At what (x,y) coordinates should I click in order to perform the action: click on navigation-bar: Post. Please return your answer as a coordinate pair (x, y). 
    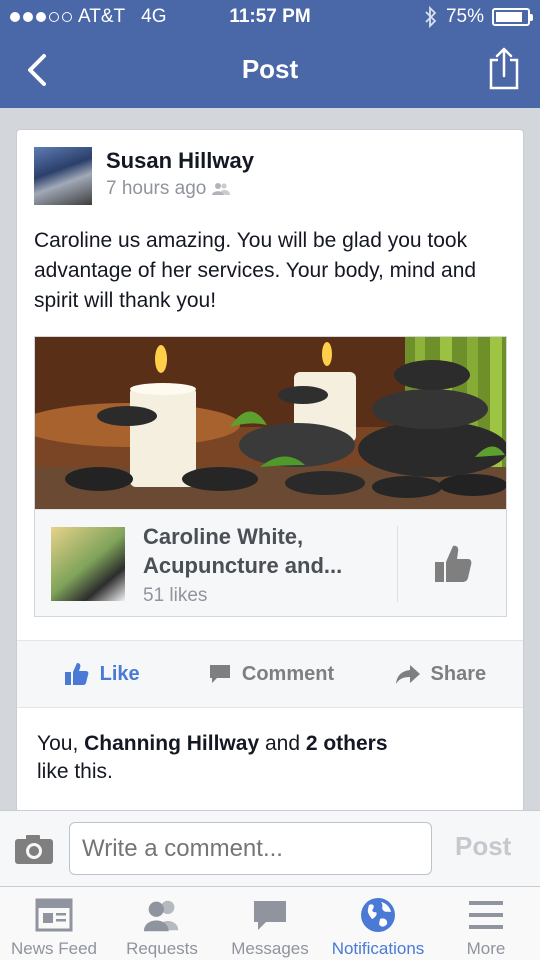
    Looking at the image, I should click on (270, 71).